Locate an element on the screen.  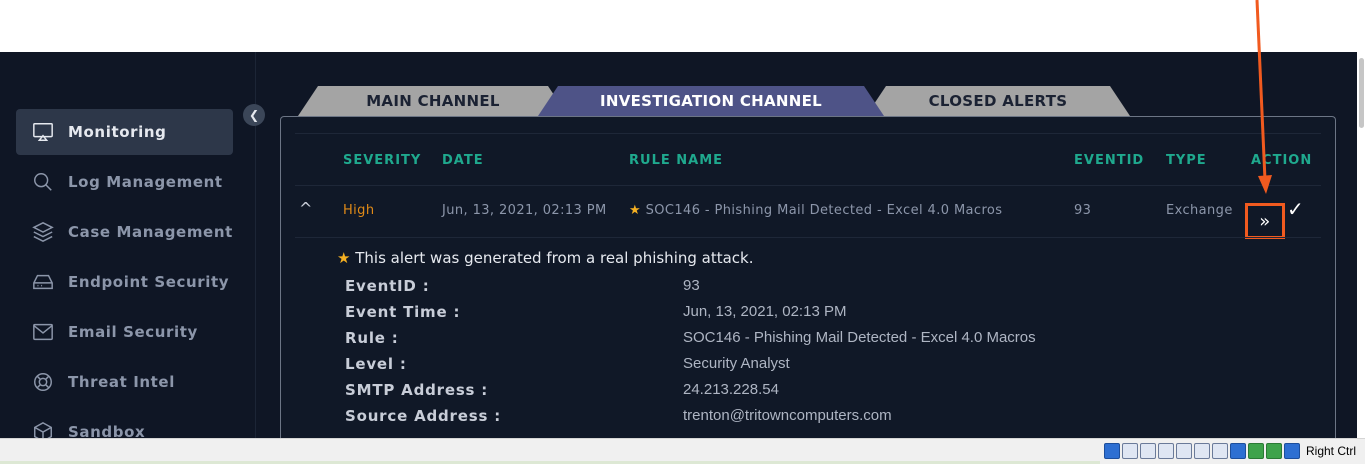
detail-row: SMTP Address : 24.213.228.54 is located at coordinates (745, 394).